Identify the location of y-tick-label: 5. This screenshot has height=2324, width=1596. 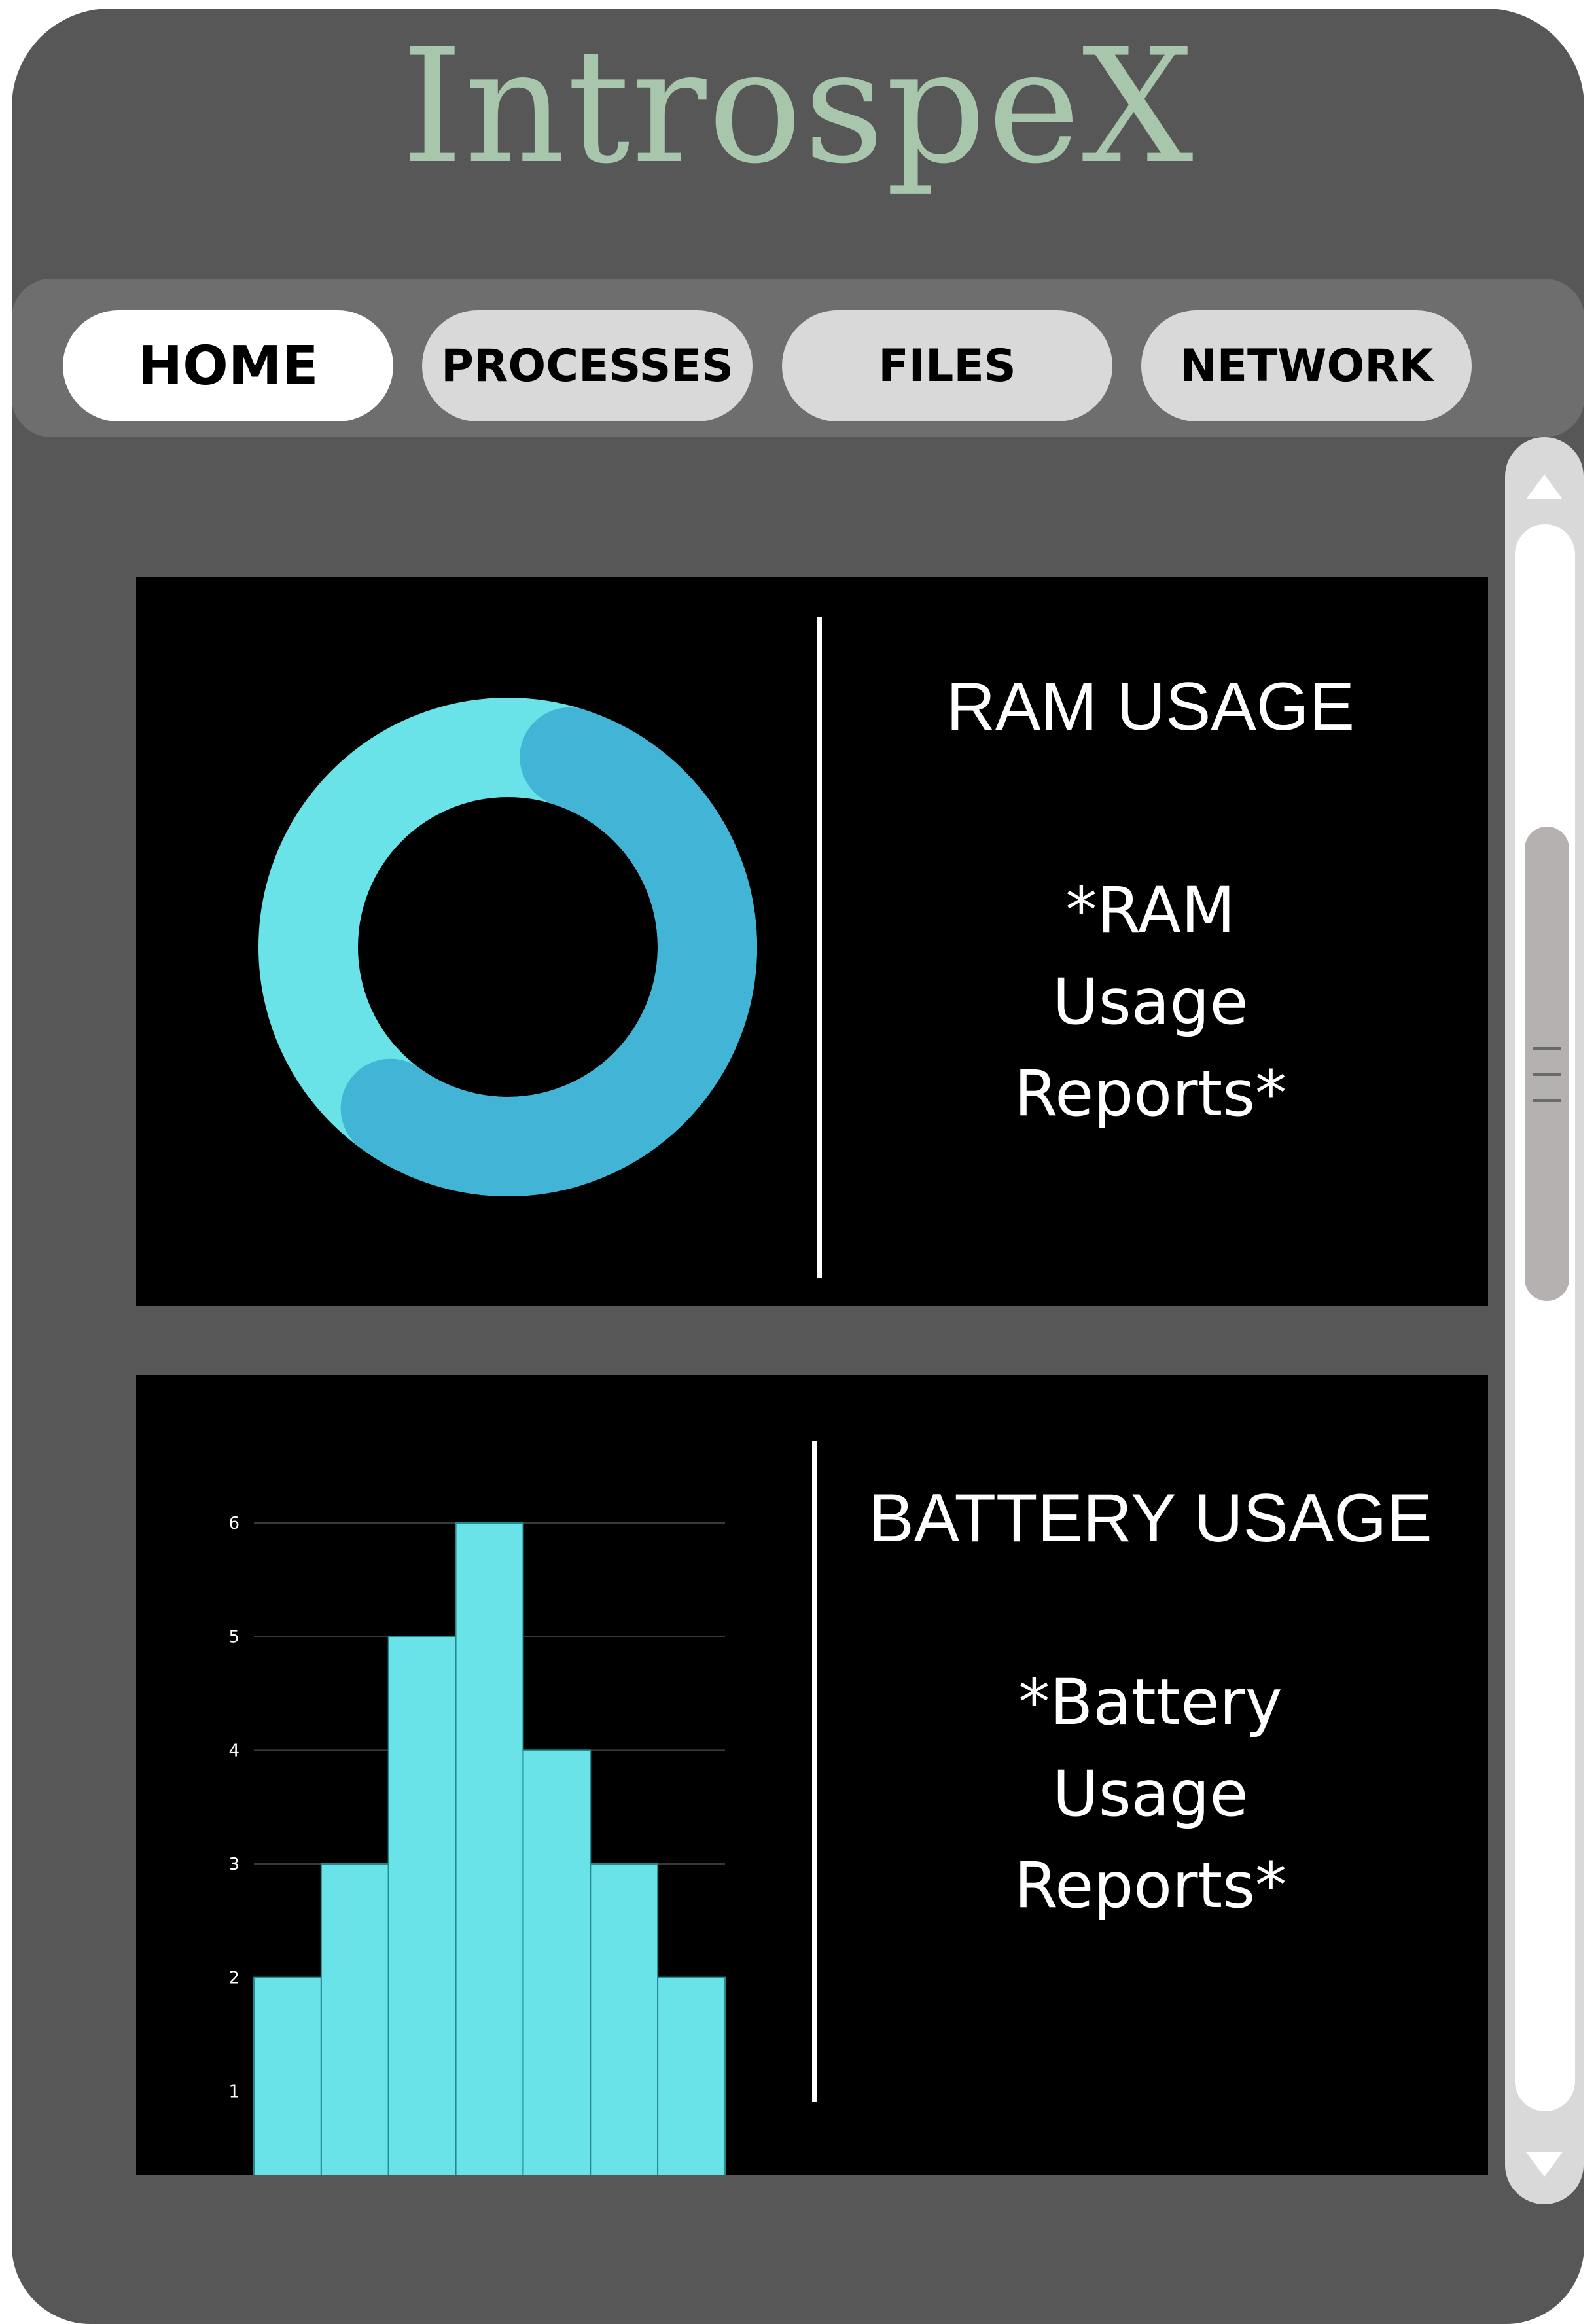
(234, 1637).